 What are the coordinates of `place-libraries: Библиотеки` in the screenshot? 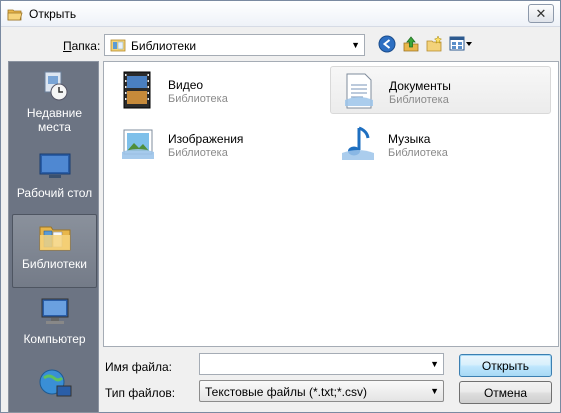 It's located at (54, 251).